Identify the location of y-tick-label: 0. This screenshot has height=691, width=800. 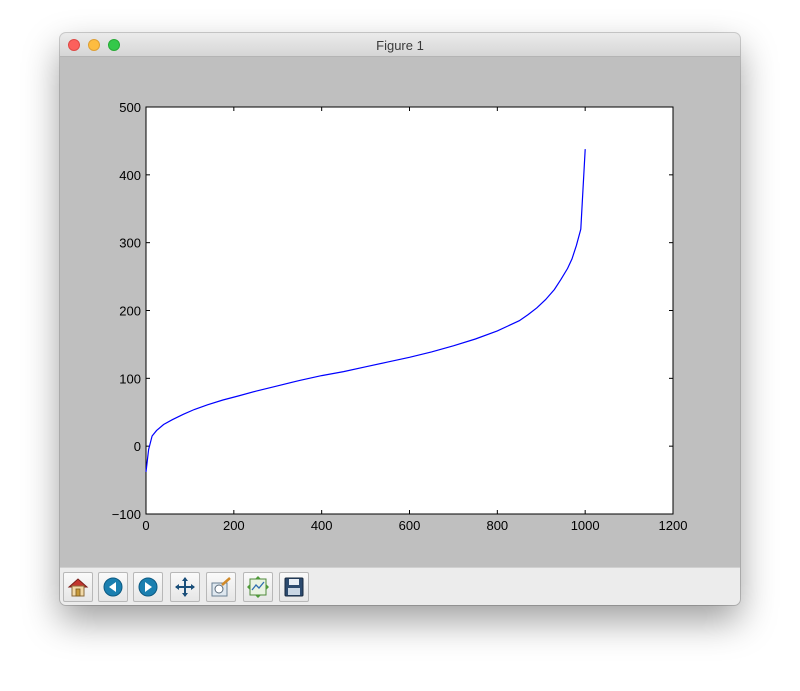
(137, 446).